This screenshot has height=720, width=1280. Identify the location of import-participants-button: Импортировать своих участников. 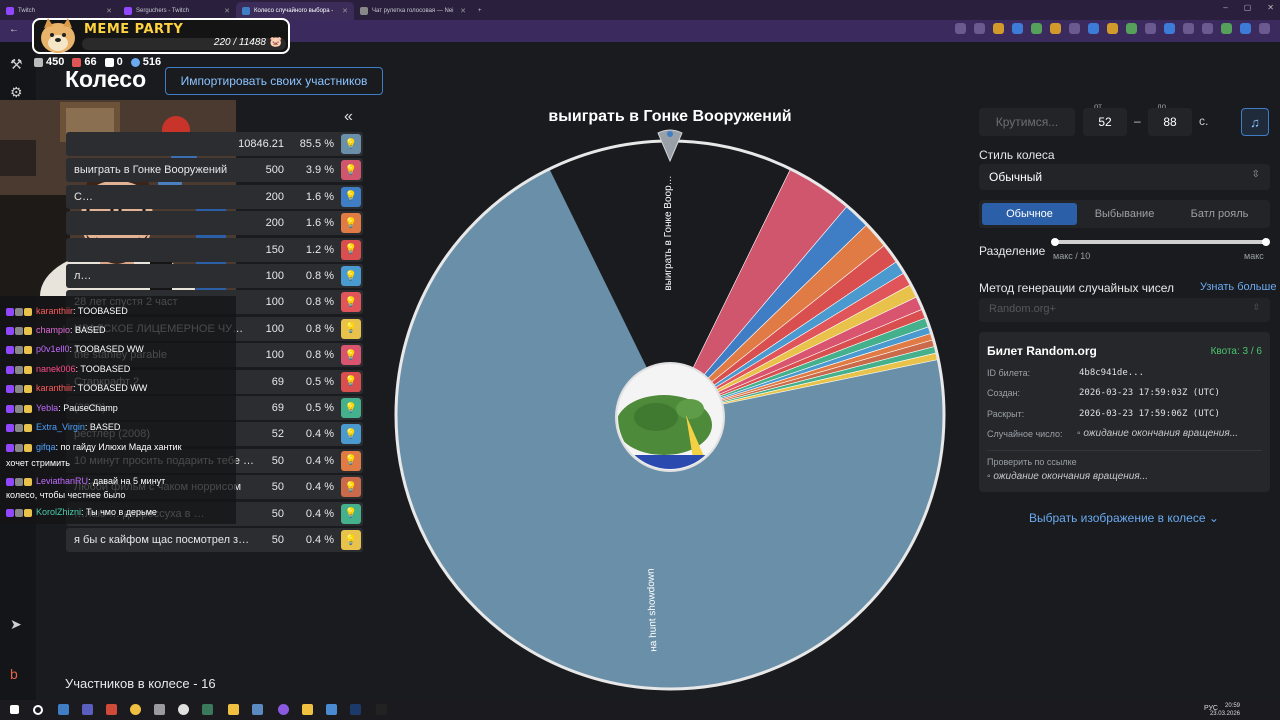
(274, 81).